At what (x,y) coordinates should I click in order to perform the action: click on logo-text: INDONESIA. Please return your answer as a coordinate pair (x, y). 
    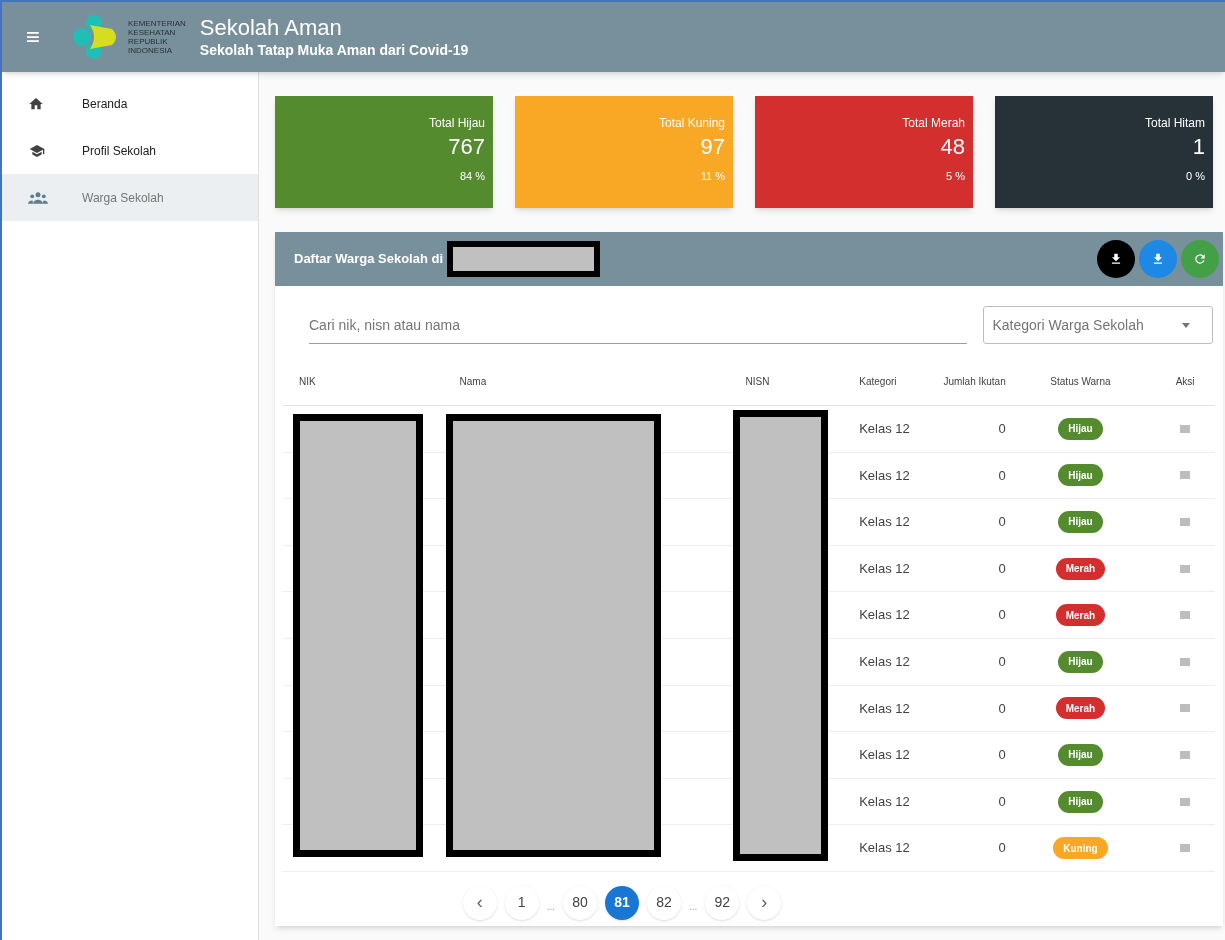
    Looking at the image, I should click on (151, 50).